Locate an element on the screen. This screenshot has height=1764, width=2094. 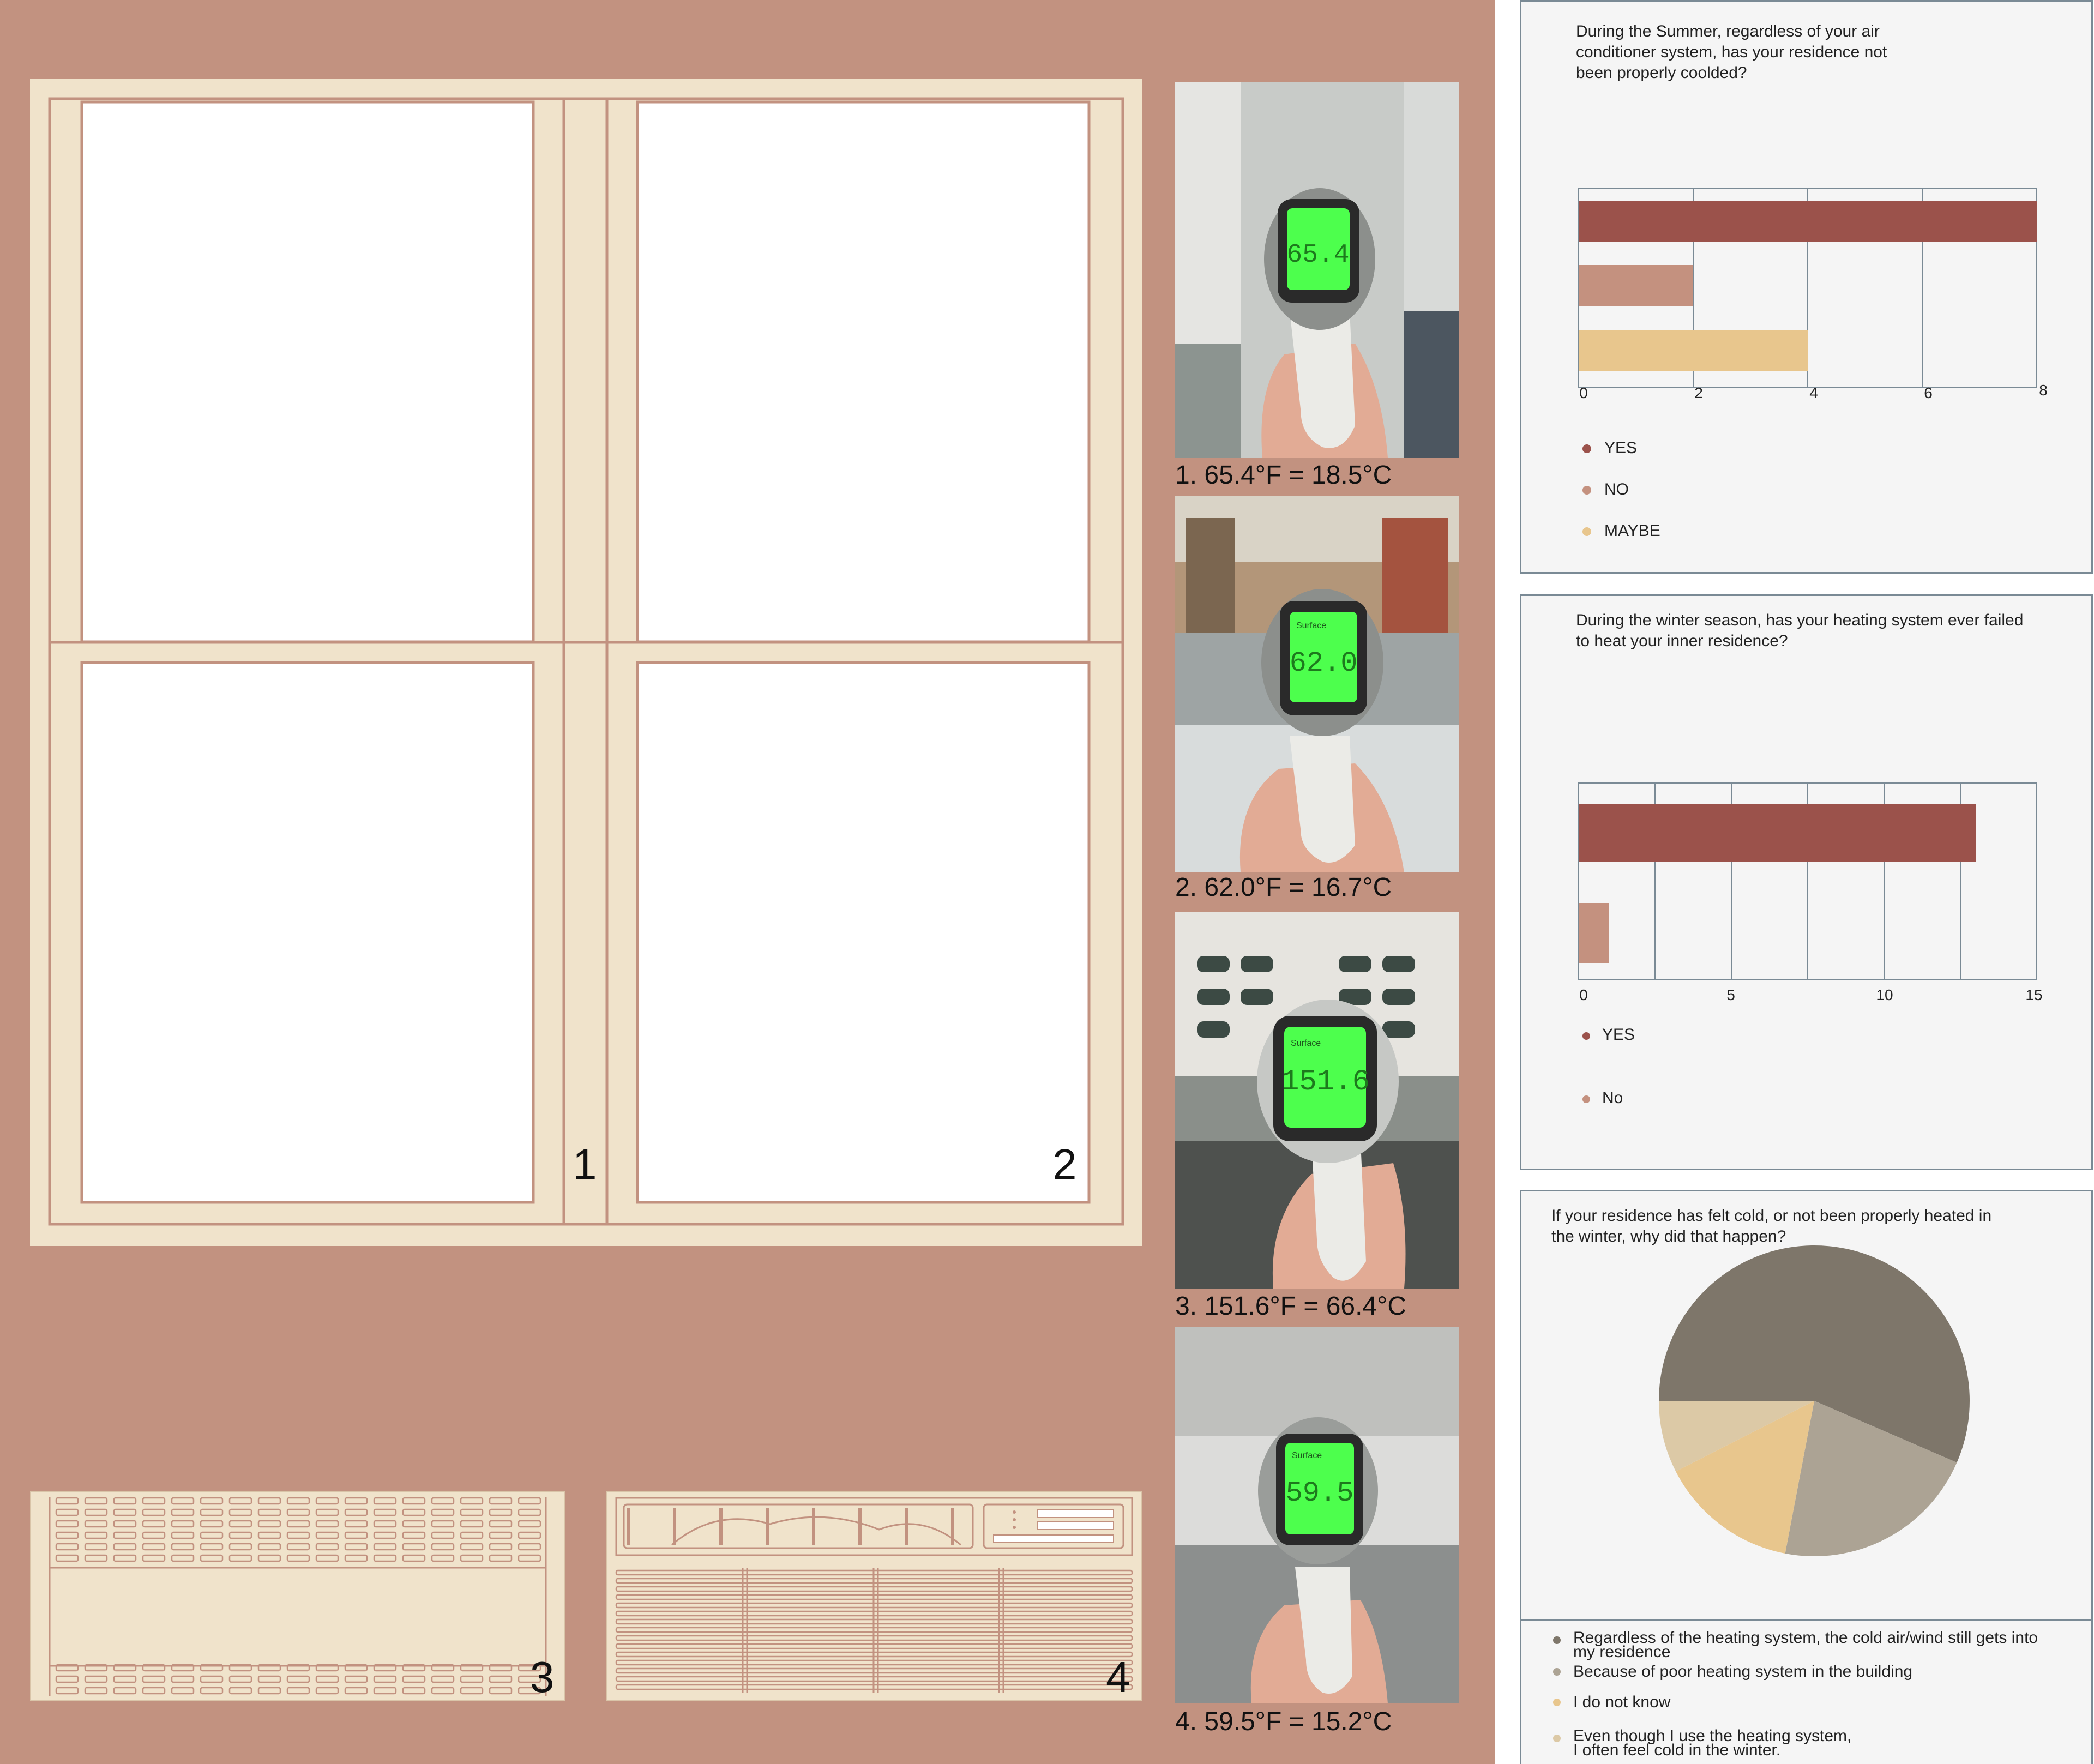
chart1-tick-2: 4 is located at coordinates (1813, 393).